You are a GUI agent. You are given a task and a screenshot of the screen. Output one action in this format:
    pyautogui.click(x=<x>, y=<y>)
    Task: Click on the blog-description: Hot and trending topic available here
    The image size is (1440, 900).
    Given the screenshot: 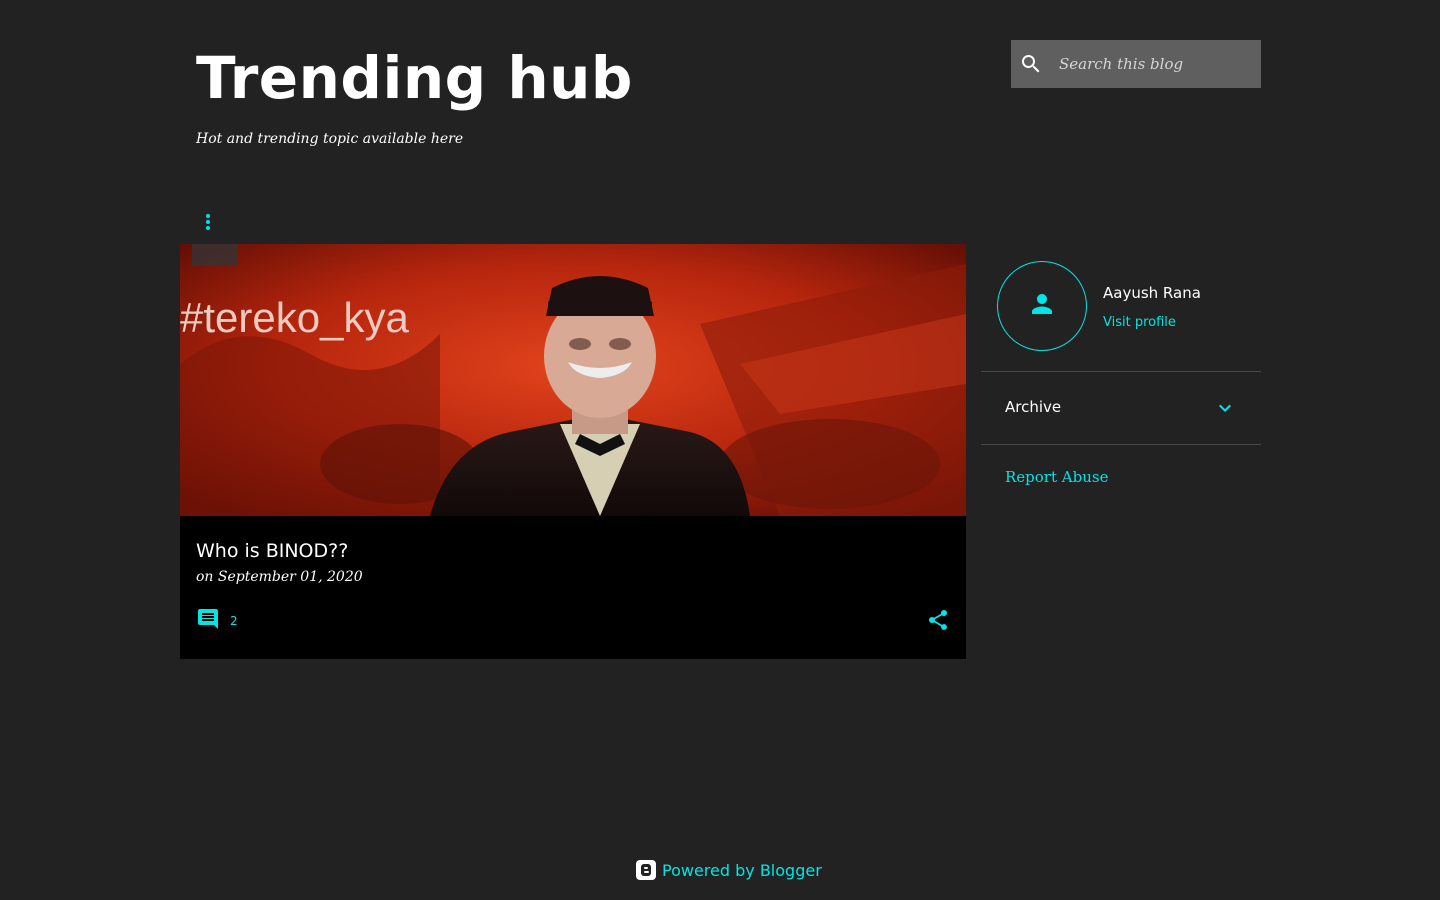 What is the action you would take?
    pyautogui.click(x=330, y=139)
    